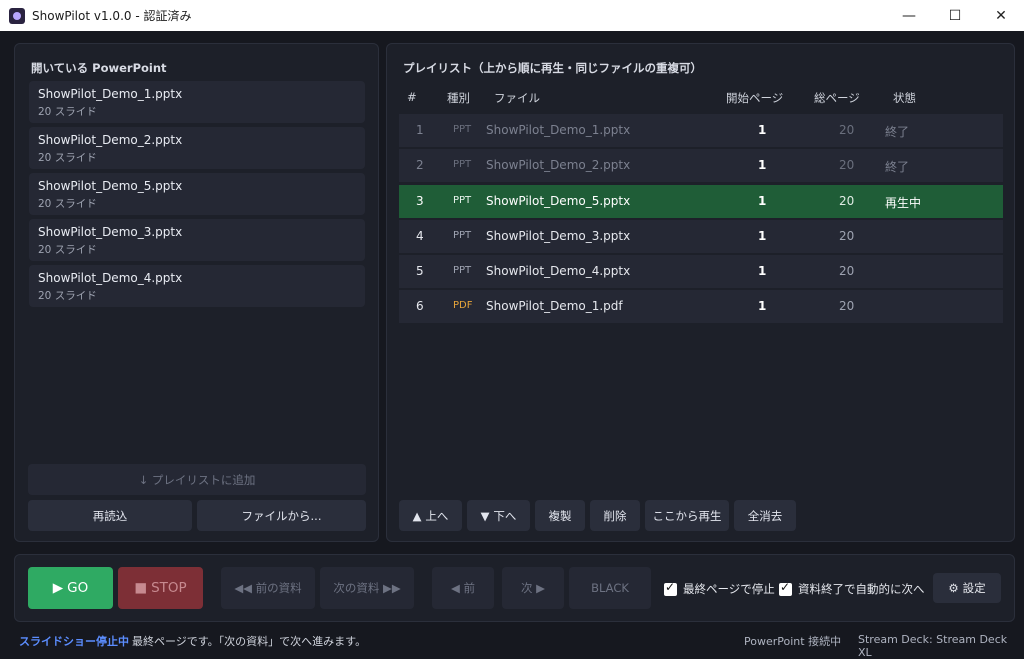 The width and height of the screenshot is (1024, 659). I want to click on open-file-item: ShowPilot_Demo_1.pptx 20 スライド, so click(197, 102).